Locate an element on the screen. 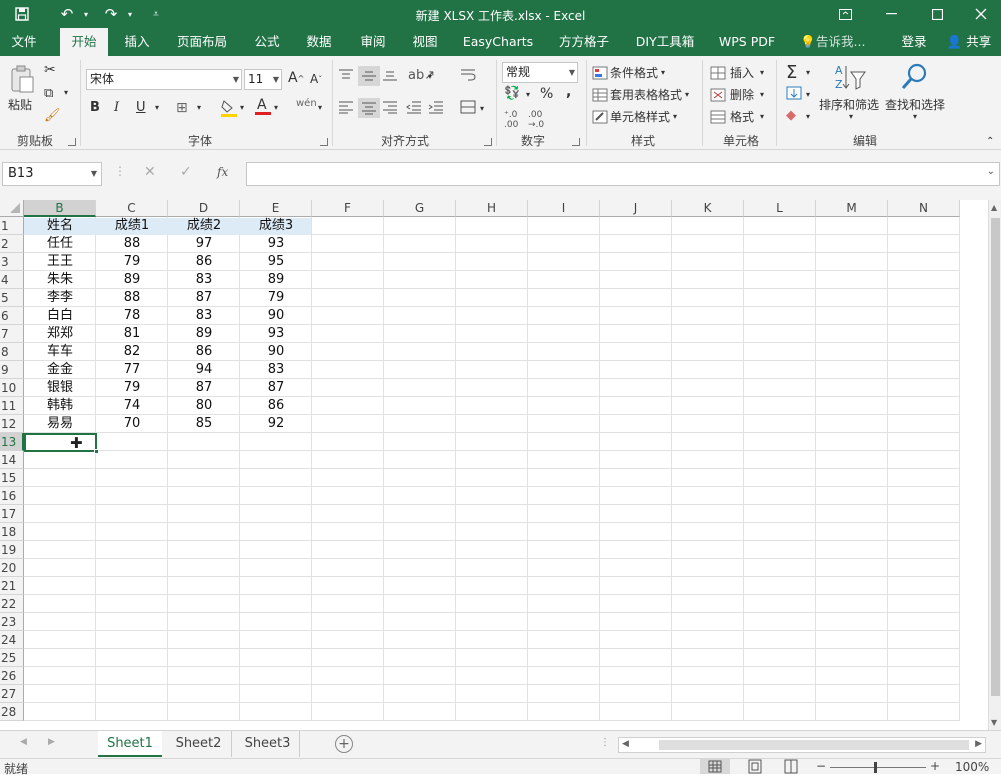 The height and width of the screenshot is (777, 1001). score-cell: 85 is located at coordinates (204, 424).